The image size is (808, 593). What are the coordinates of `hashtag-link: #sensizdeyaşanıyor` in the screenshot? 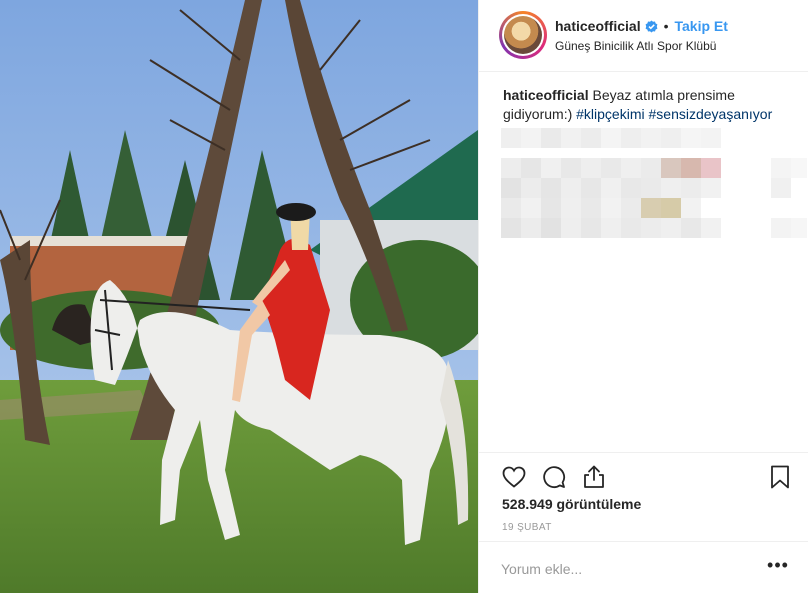 It's located at (711, 114).